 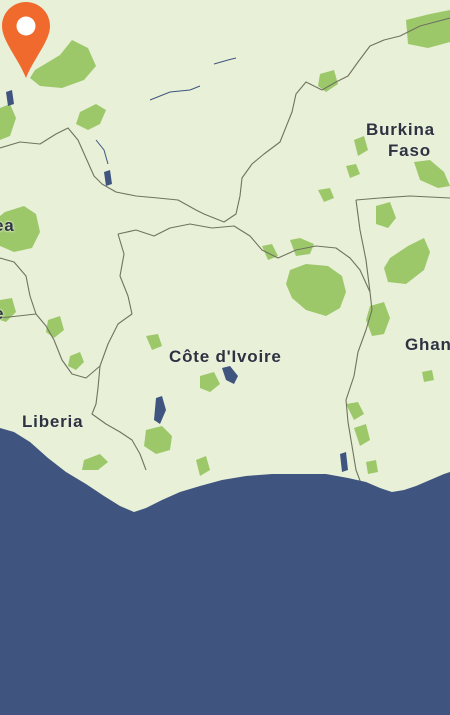 What do you see at coordinates (26, 26) in the screenshot?
I see `pin-hole` at bounding box center [26, 26].